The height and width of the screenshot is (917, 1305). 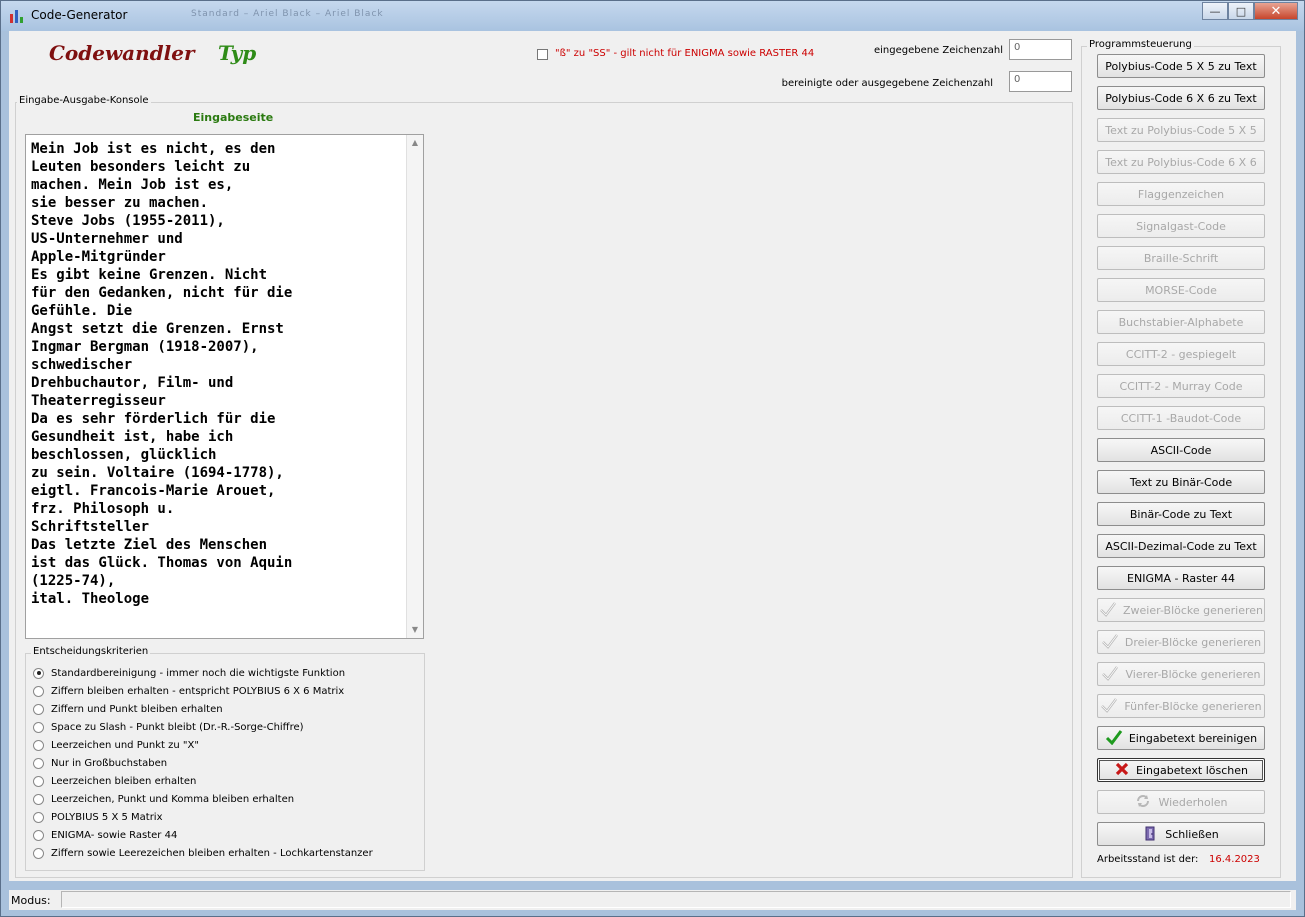 I want to click on criteria-option: Nur in Großbuchstaben, so click(x=100, y=763).